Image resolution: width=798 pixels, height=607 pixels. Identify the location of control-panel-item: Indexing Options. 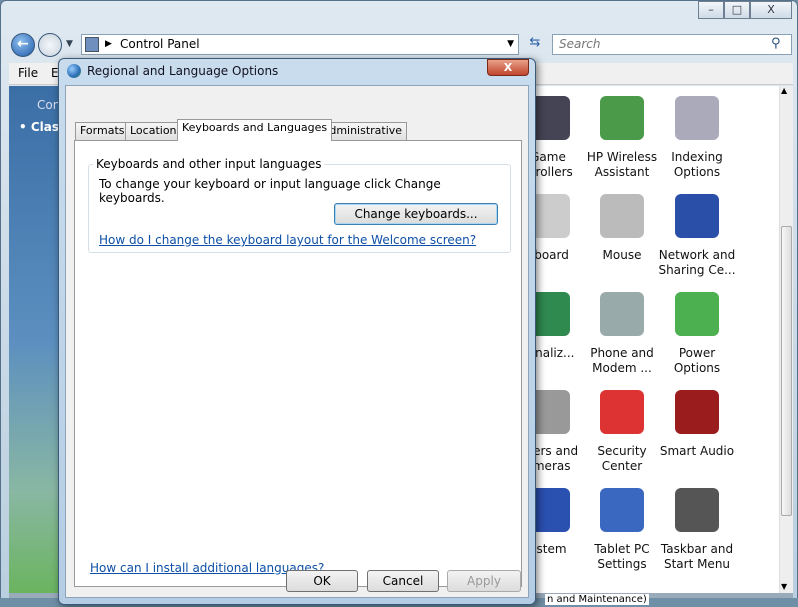
(697, 137).